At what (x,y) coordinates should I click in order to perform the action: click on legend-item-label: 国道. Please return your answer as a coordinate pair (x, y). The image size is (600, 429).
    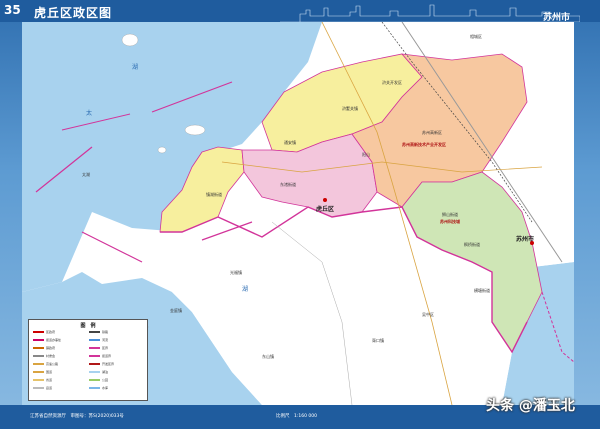
    Looking at the image, I should click on (49, 372).